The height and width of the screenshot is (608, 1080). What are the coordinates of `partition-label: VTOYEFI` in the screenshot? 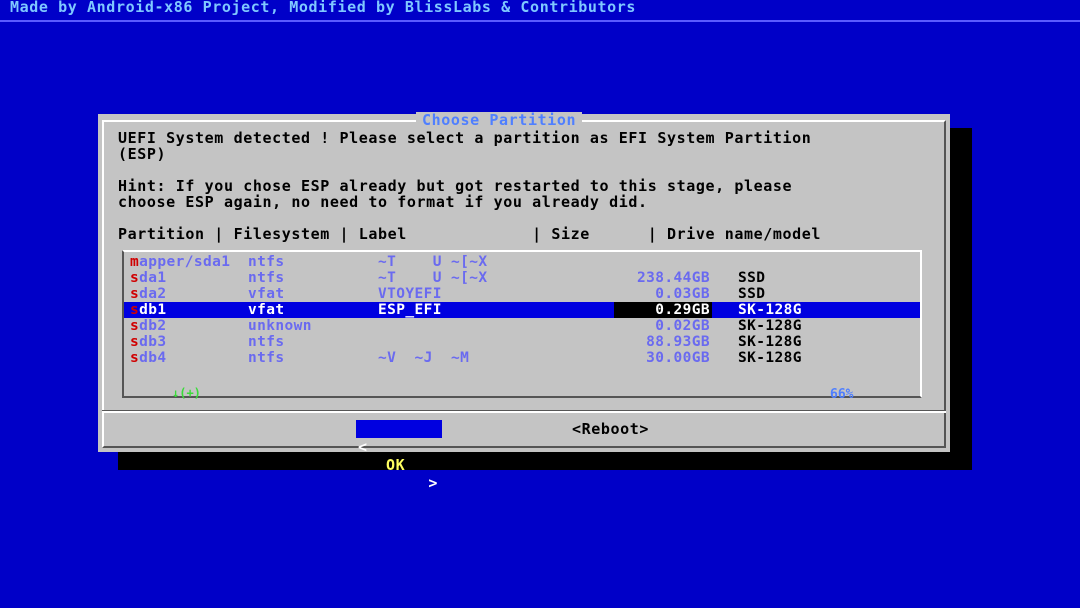 It's located at (410, 294).